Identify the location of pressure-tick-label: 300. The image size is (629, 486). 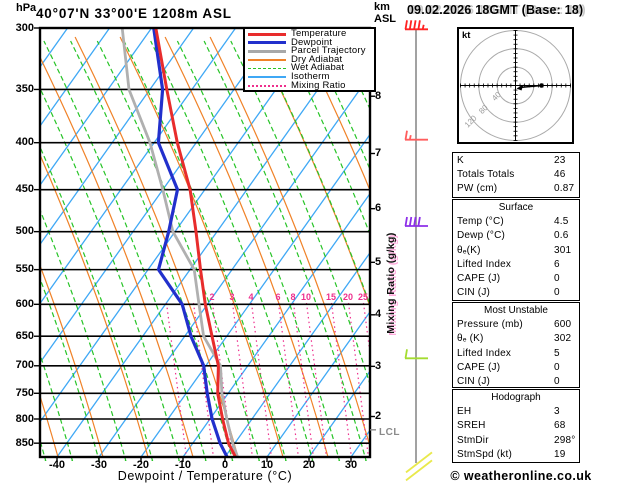
(24, 27).